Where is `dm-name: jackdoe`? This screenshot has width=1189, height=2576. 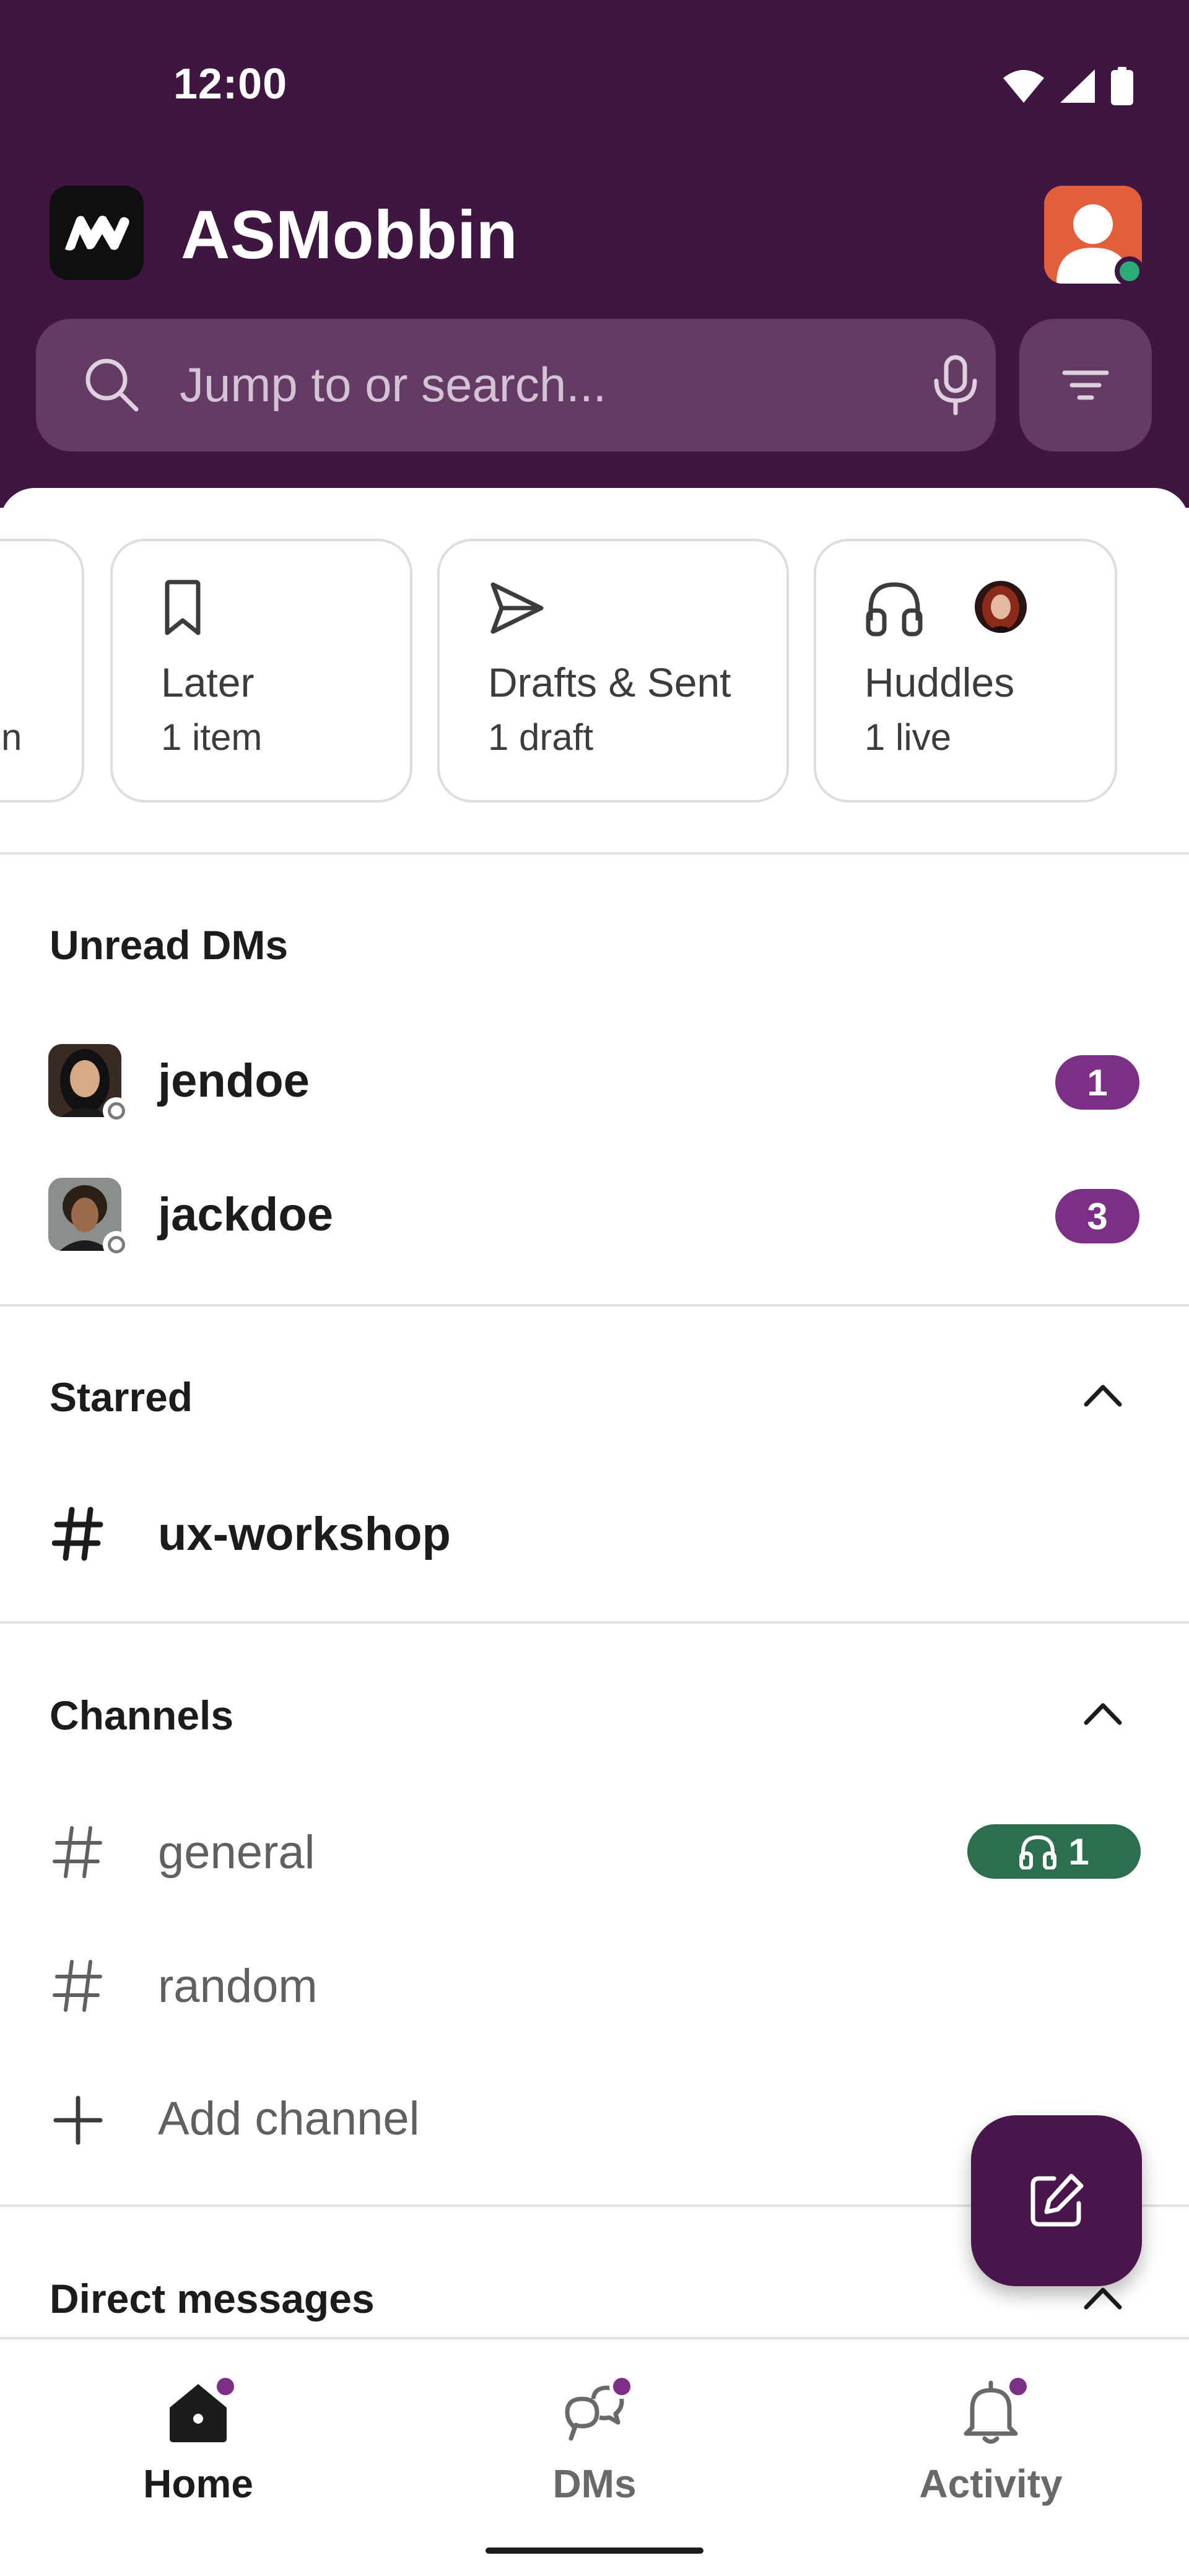 dm-name: jackdoe is located at coordinates (246, 1214).